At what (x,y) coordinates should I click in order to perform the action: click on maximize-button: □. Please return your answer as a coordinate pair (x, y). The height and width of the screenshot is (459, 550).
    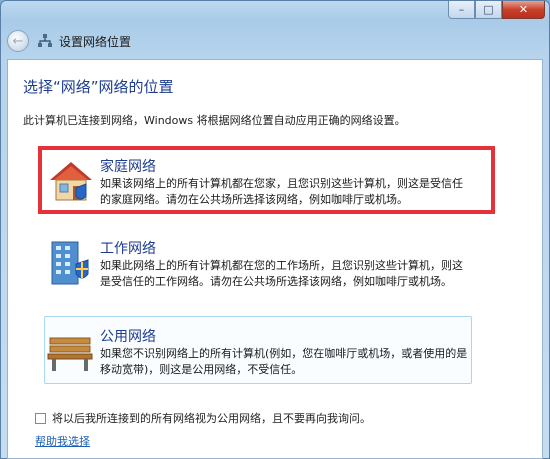
    Looking at the image, I should click on (488, 10).